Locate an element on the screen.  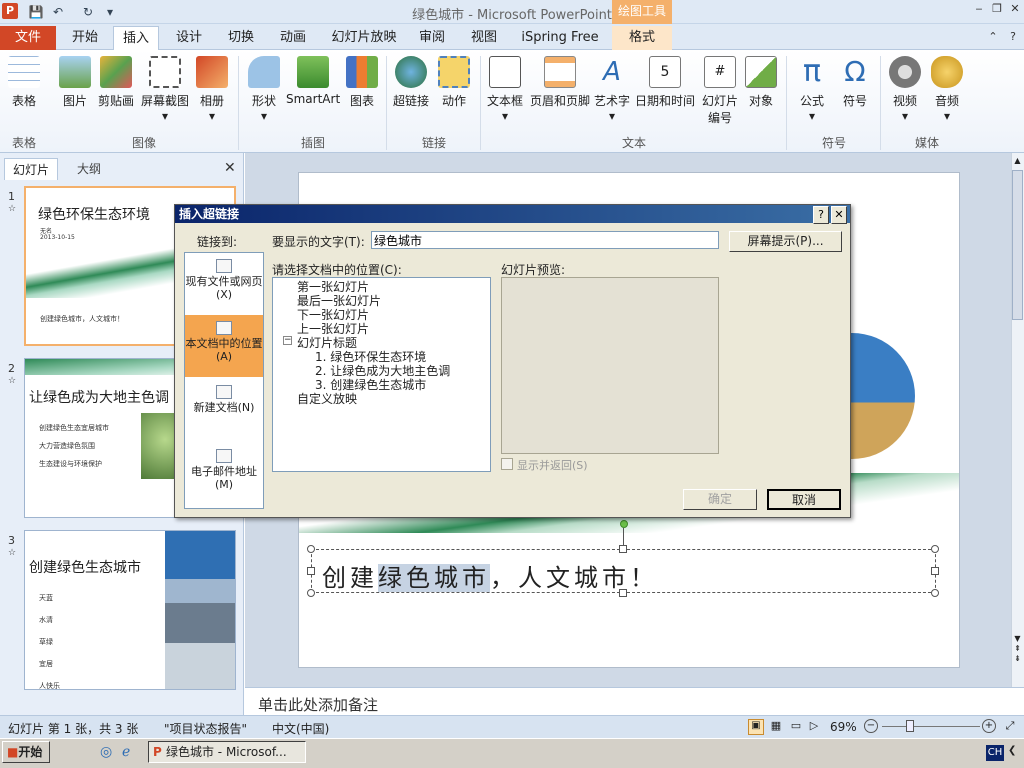
tab-slideshow: 幻灯片放映 is located at coordinates (364, 38).